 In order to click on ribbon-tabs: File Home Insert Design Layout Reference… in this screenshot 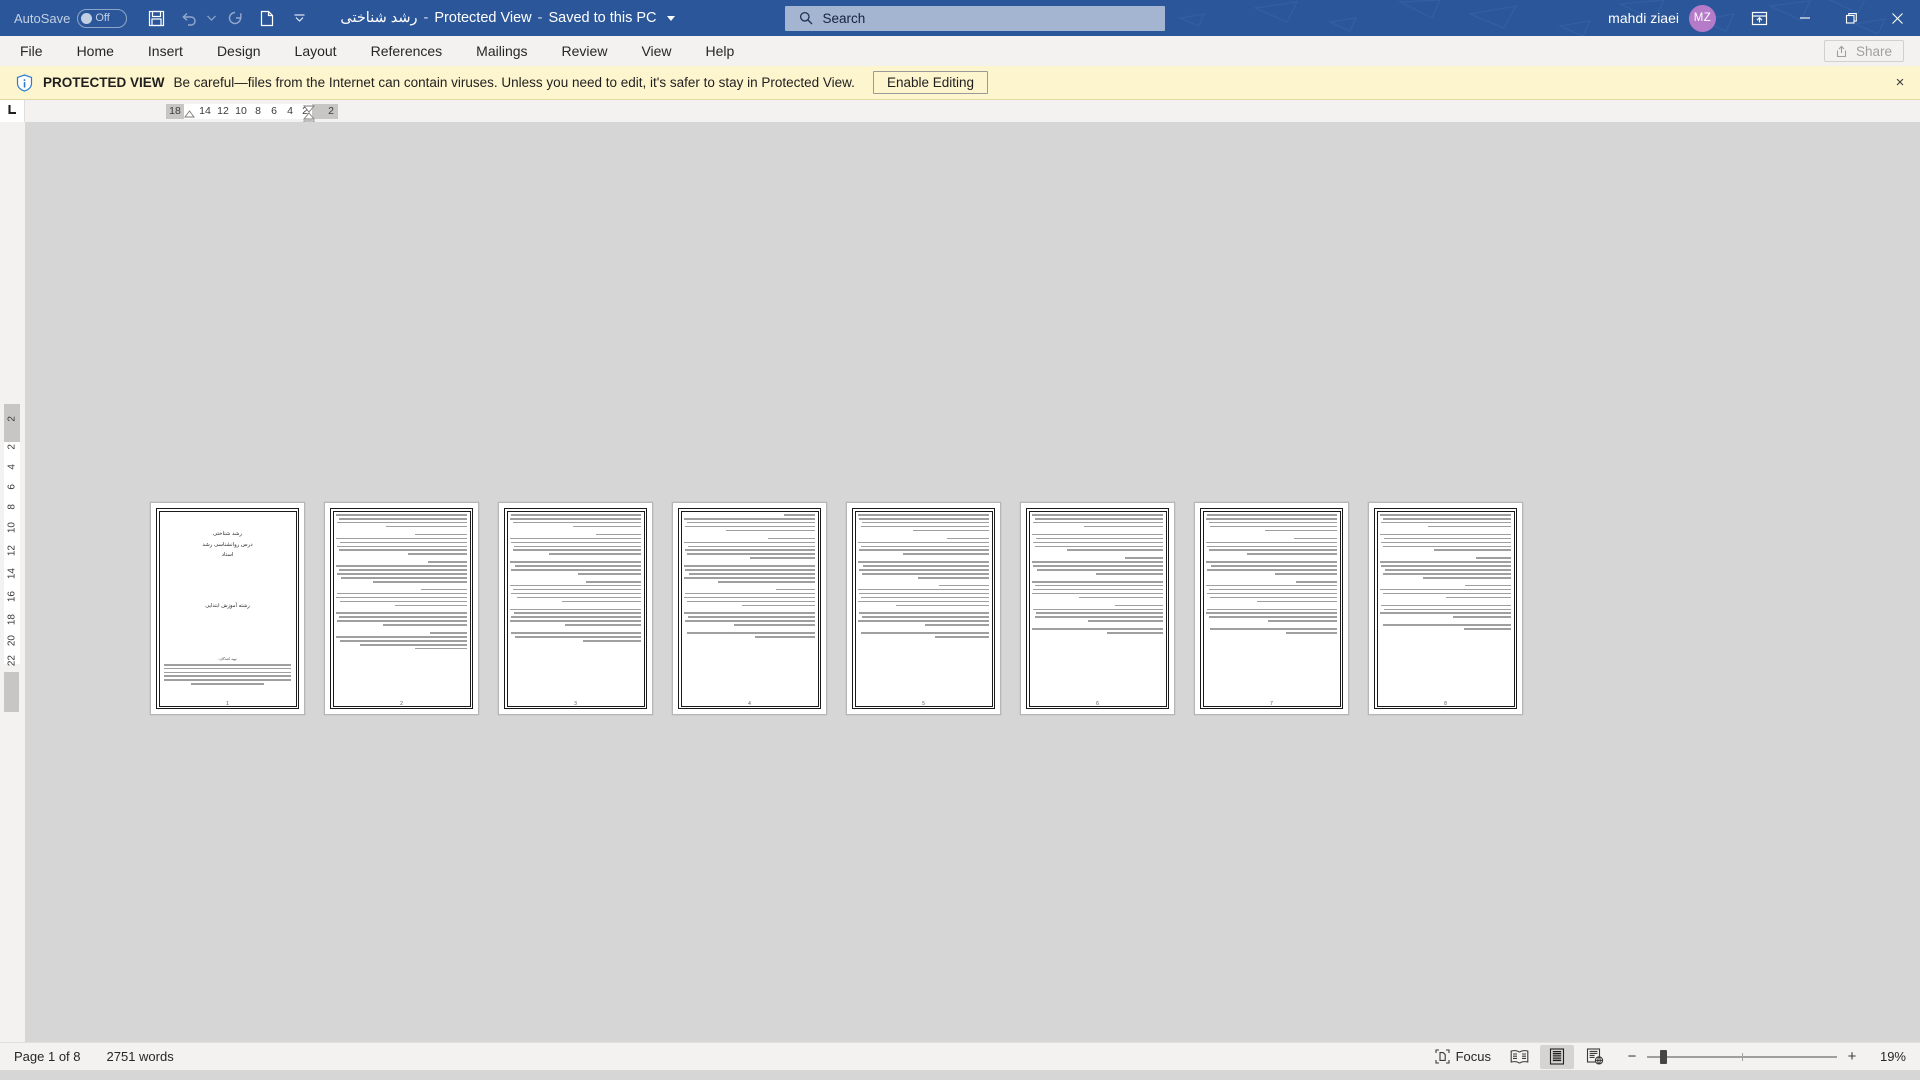, I will do `click(375, 51)`.